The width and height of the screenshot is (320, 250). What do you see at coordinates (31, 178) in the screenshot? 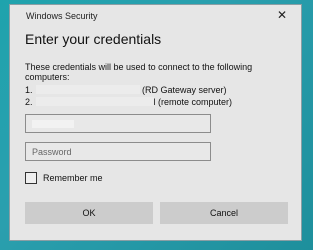
I see `remember-me-checkbox` at bounding box center [31, 178].